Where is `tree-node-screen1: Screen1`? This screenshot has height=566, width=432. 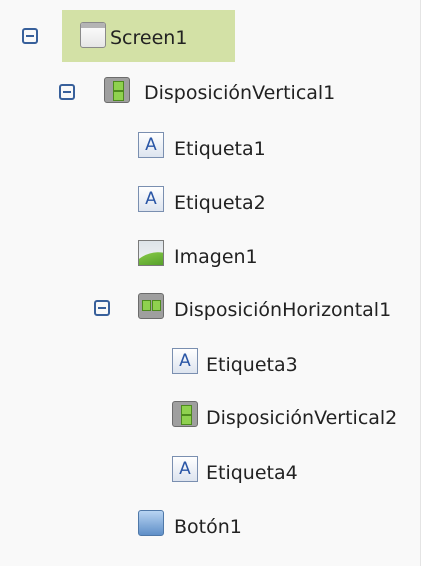
tree-node-screen1: Screen1 is located at coordinates (148, 36).